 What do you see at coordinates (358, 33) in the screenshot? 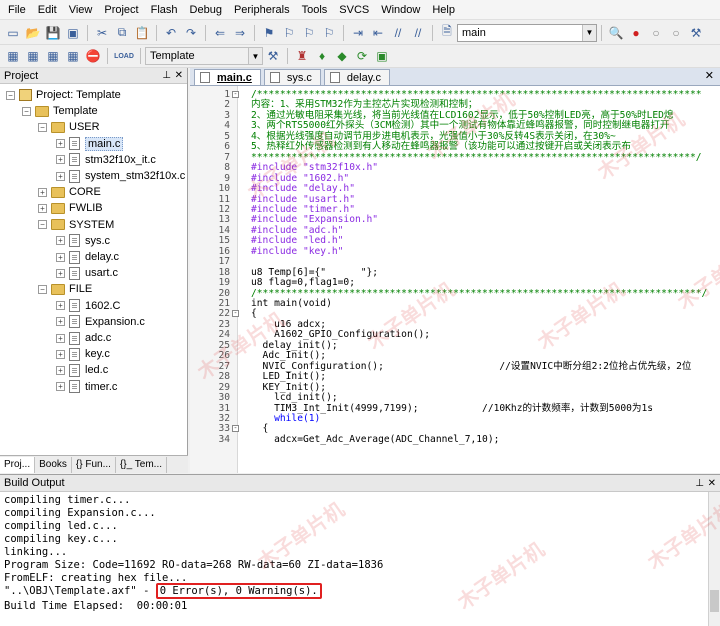
I see `indent-icon: ⇥` at bounding box center [358, 33].